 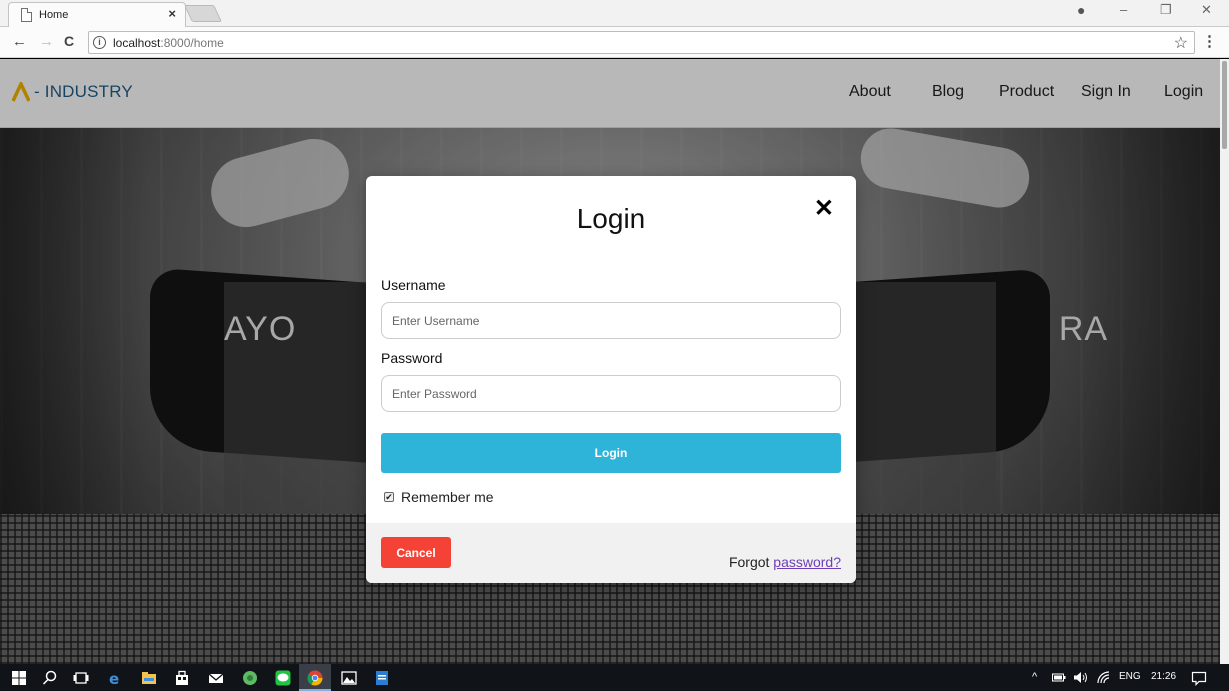 What do you see at coordinates (1104, 677) in the screenshot?
I see `wifi-icon` at bounding box center [1104, 677].